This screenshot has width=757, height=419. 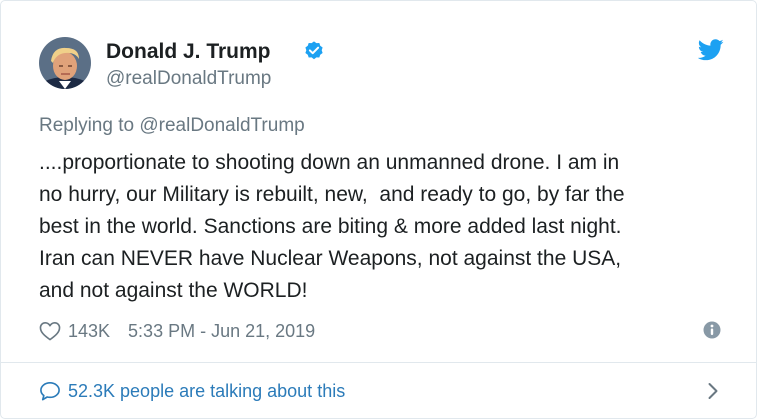 I want to click on like-count: 143K, so click(x=89, y=331).